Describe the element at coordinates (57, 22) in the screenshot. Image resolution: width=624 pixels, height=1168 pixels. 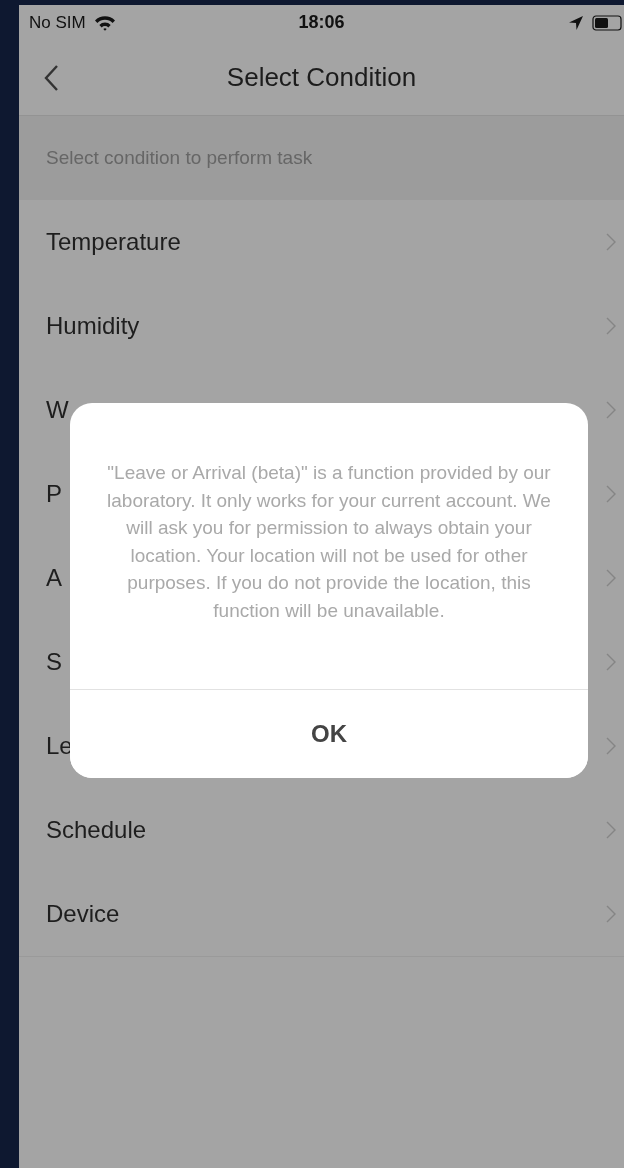
I see `carrier-label: No SIM` at that location.